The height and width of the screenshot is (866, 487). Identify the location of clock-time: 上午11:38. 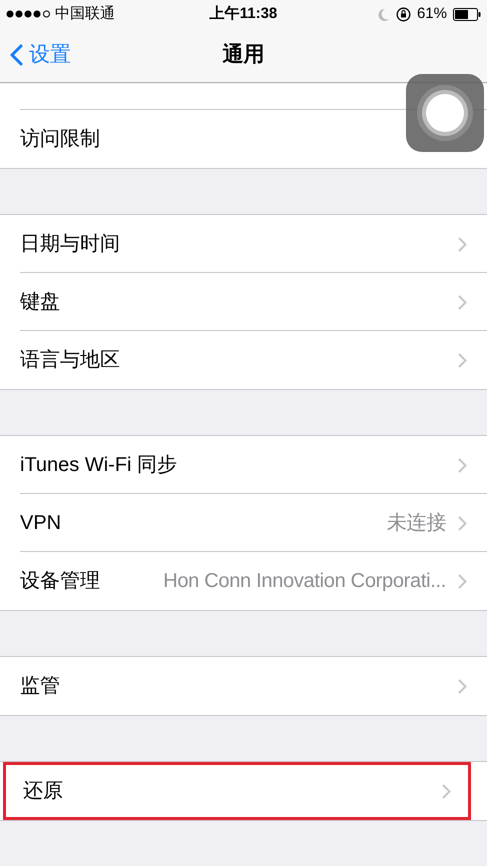
(244, 14).